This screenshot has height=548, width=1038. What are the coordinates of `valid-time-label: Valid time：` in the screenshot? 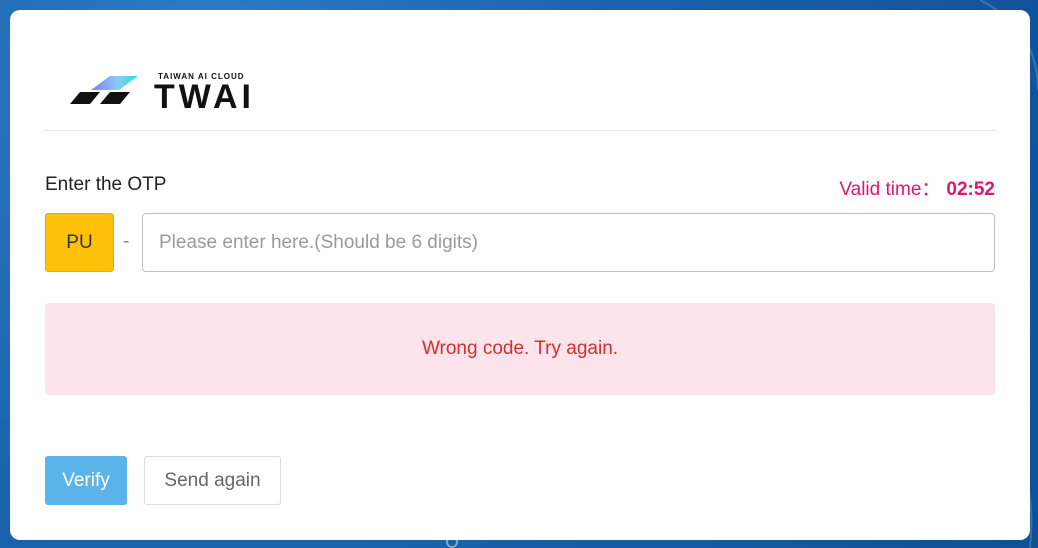 It's located at (890, 189).